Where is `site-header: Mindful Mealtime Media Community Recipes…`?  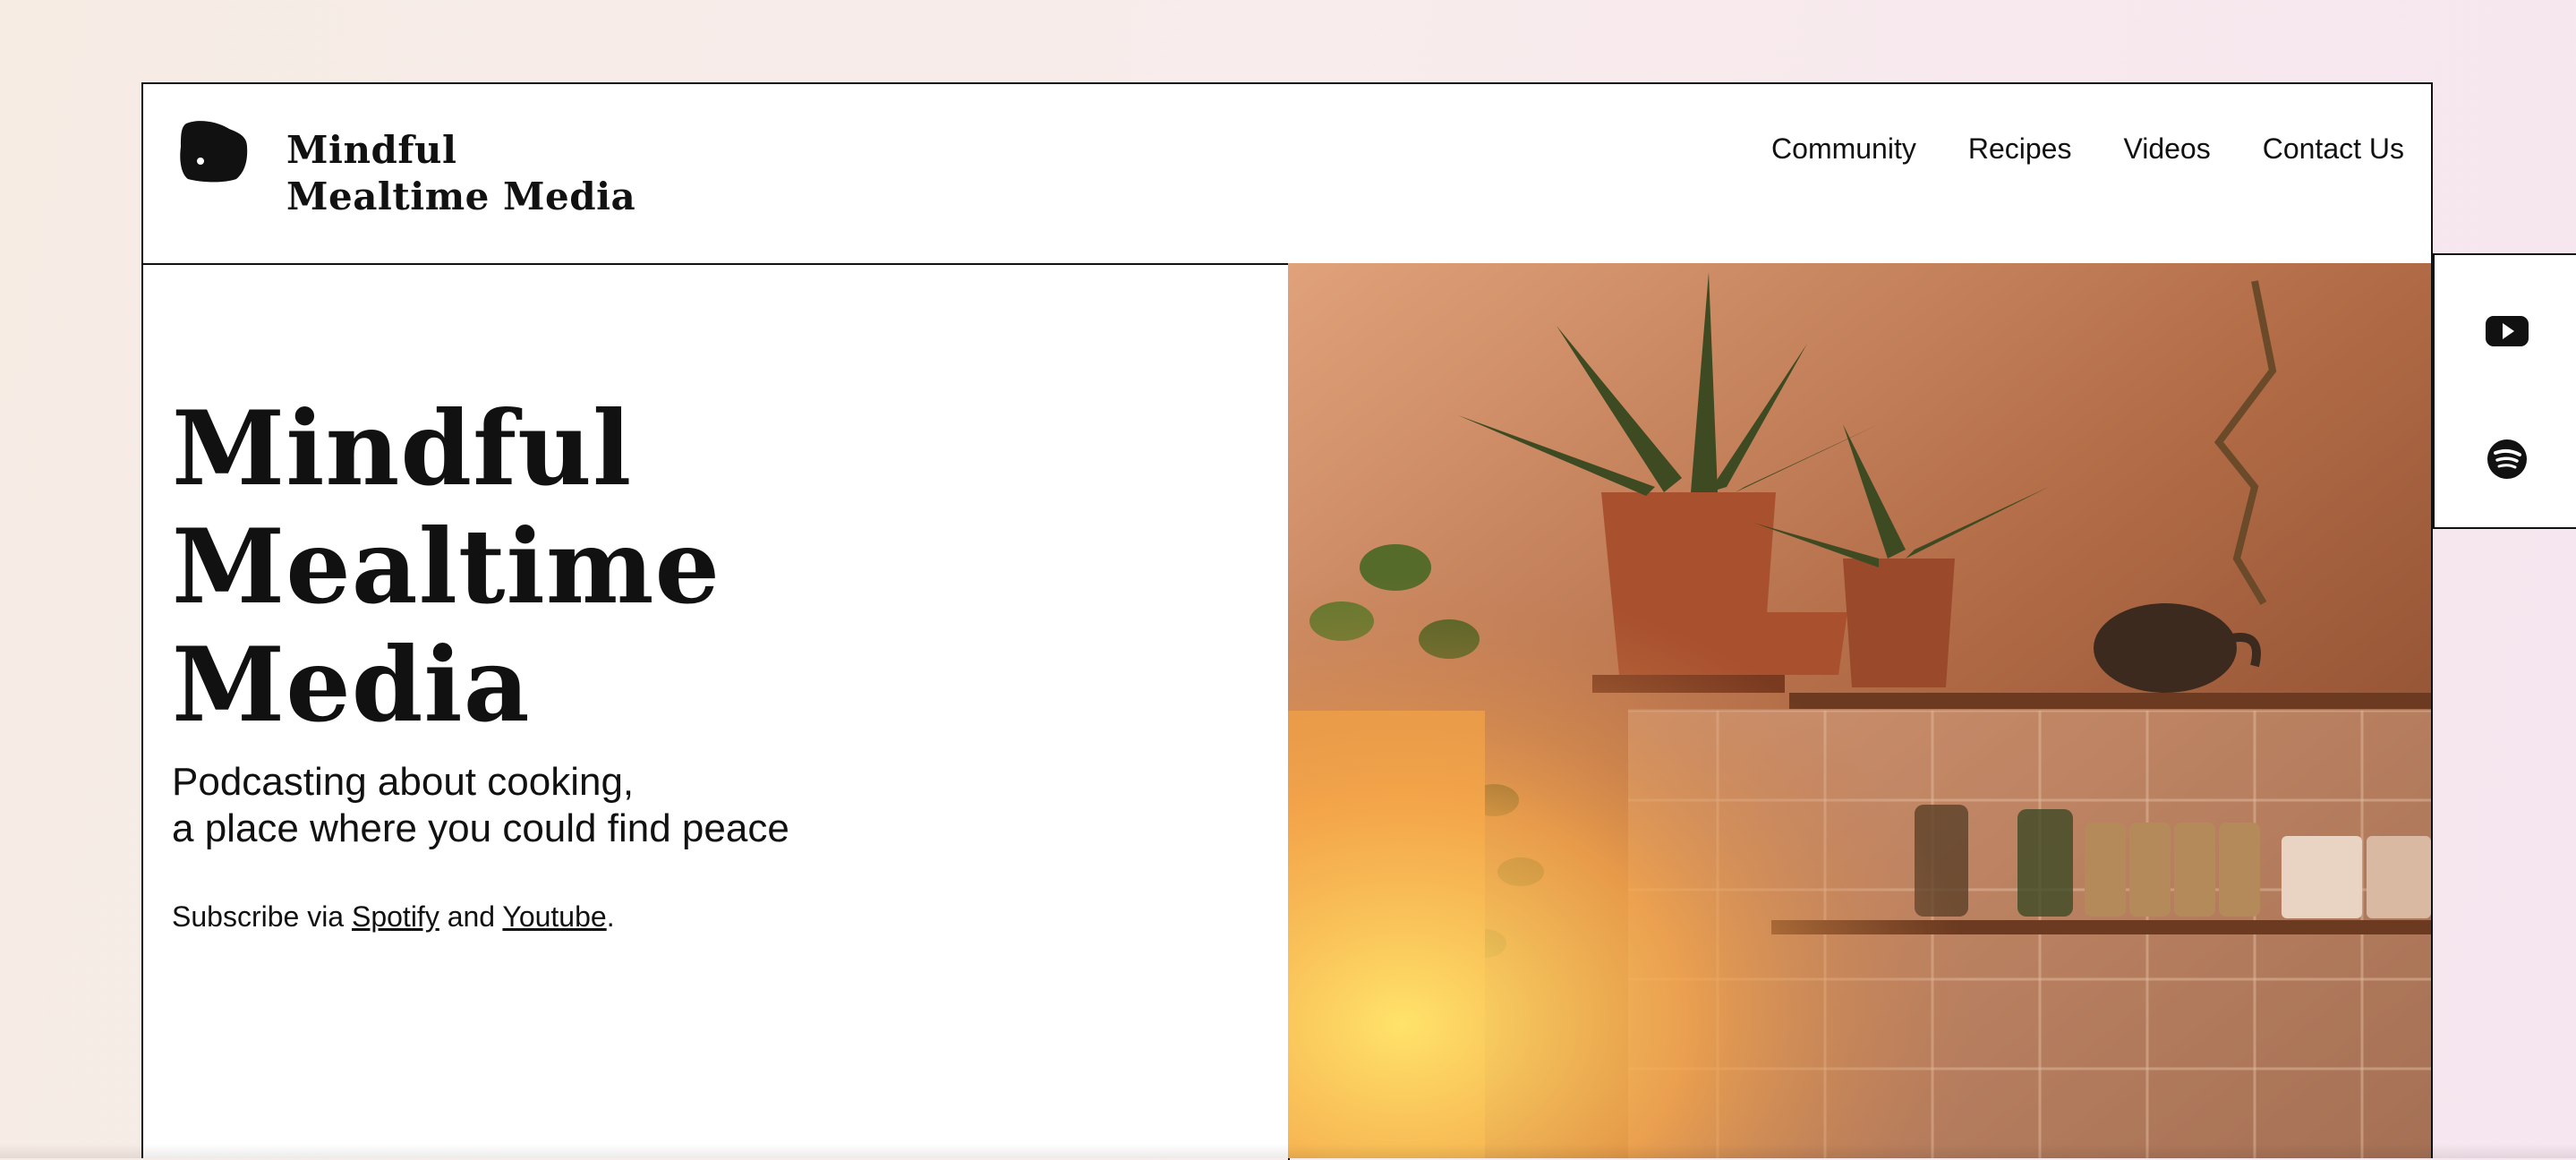 site-header: Mindful Mealtime Media Community Recipes… is located at coordinates (1287, 174).